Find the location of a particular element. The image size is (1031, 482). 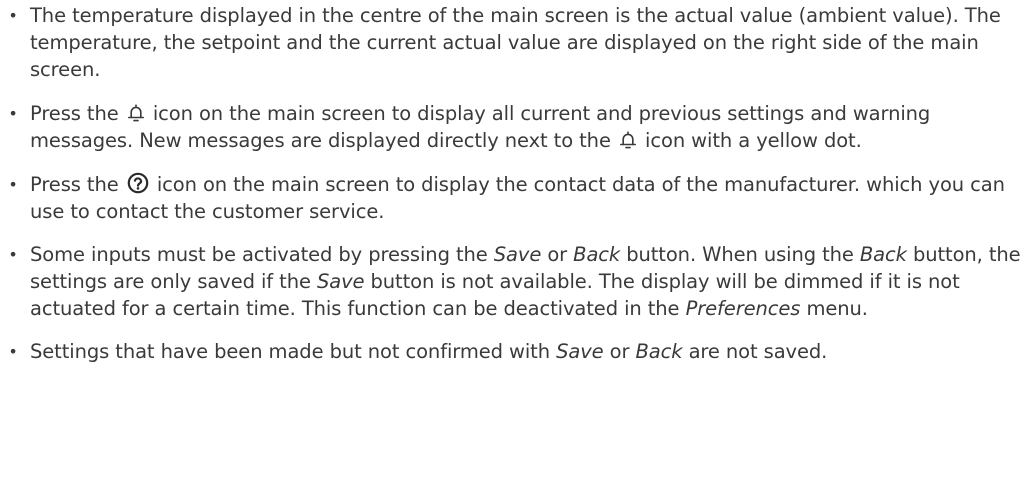

bullet-text-part: icon with a yellow dot. is located at coordinates (750, 140).